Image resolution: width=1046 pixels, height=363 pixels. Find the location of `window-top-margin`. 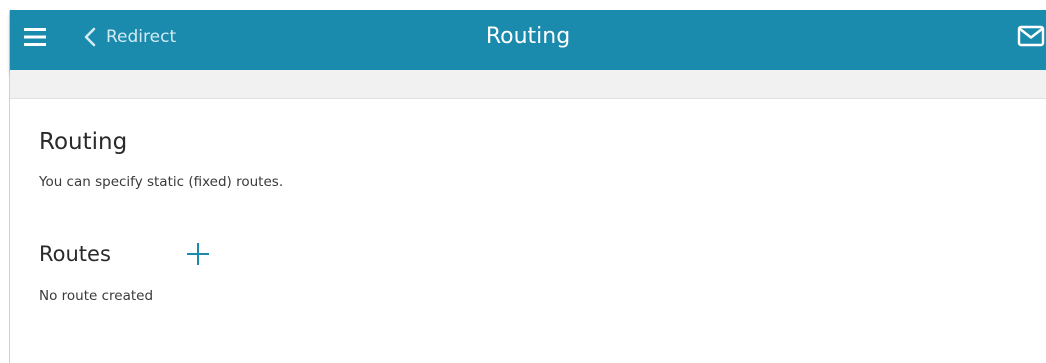

window-top-margin is located at coordinates (523, 5).